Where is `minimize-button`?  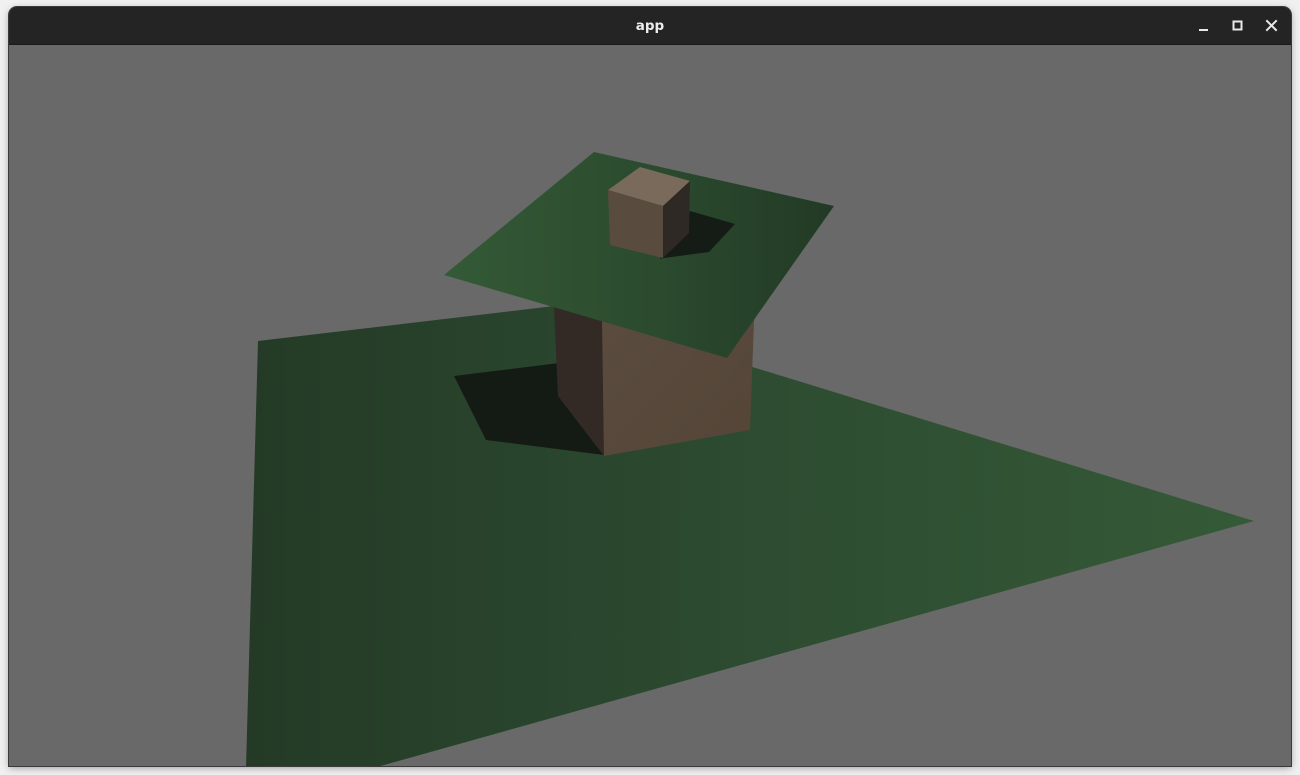
minimize-button is located at coordinates (1204, 26).